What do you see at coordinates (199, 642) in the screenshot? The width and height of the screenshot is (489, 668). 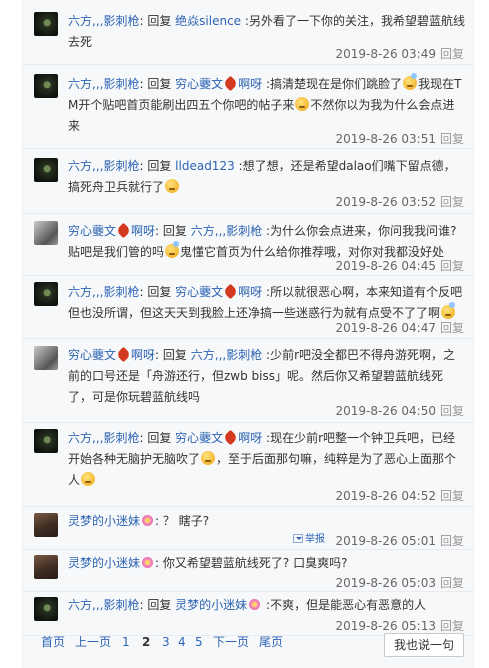 I see `page-link: 5` at bounding box center [199, 642].